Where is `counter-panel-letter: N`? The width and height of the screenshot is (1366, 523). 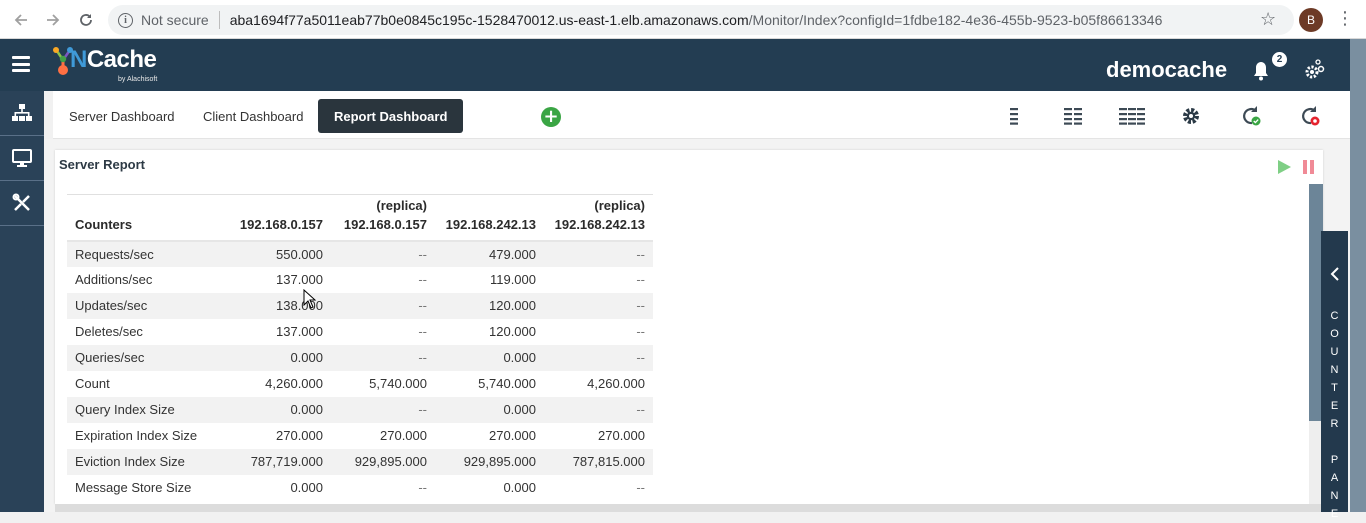
counter-panel-letter: N is located at coordinates (1334, 496).